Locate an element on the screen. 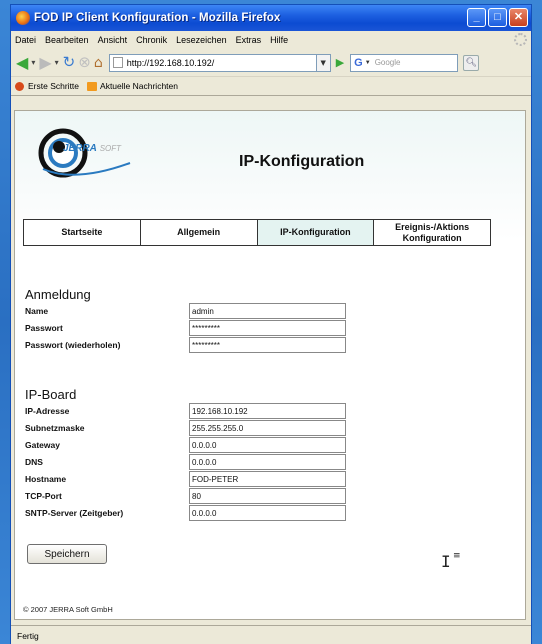 This screenshot has height=644, width=542. form-row-passwort-wiederholen: Passwort (wiederholen) ********* is located at coordinates (190, 345).